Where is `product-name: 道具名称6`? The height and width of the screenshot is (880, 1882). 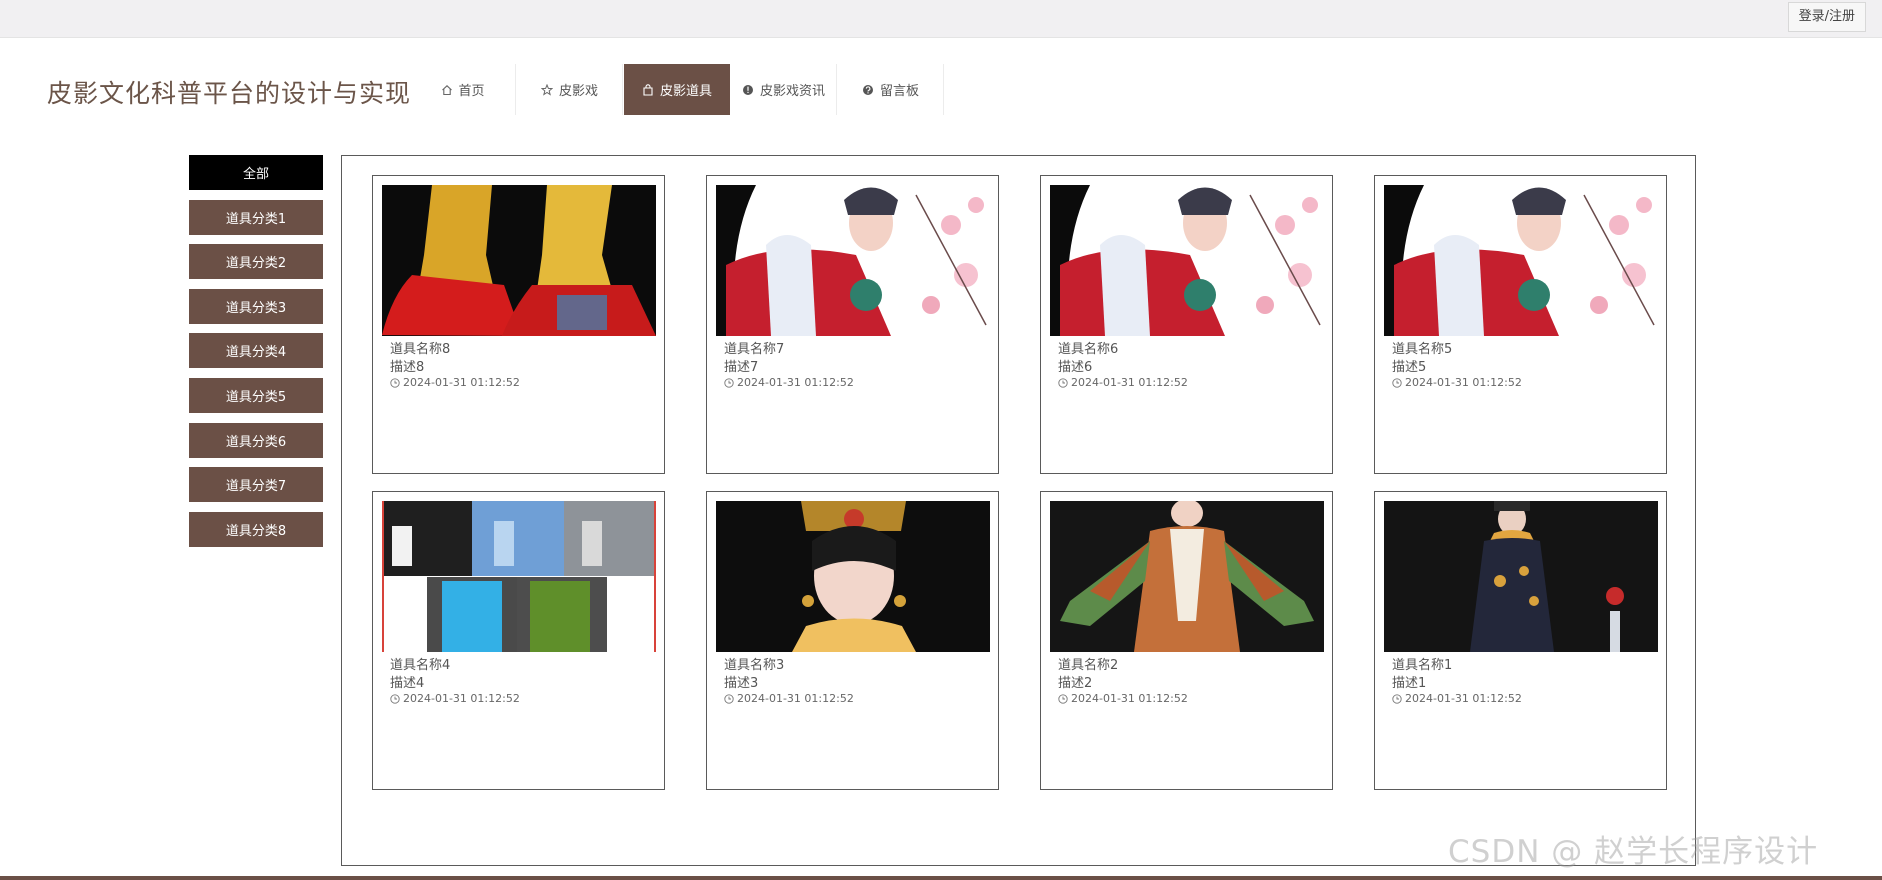 product-name: 道具名称6 is located at coordinates (1088, 349).